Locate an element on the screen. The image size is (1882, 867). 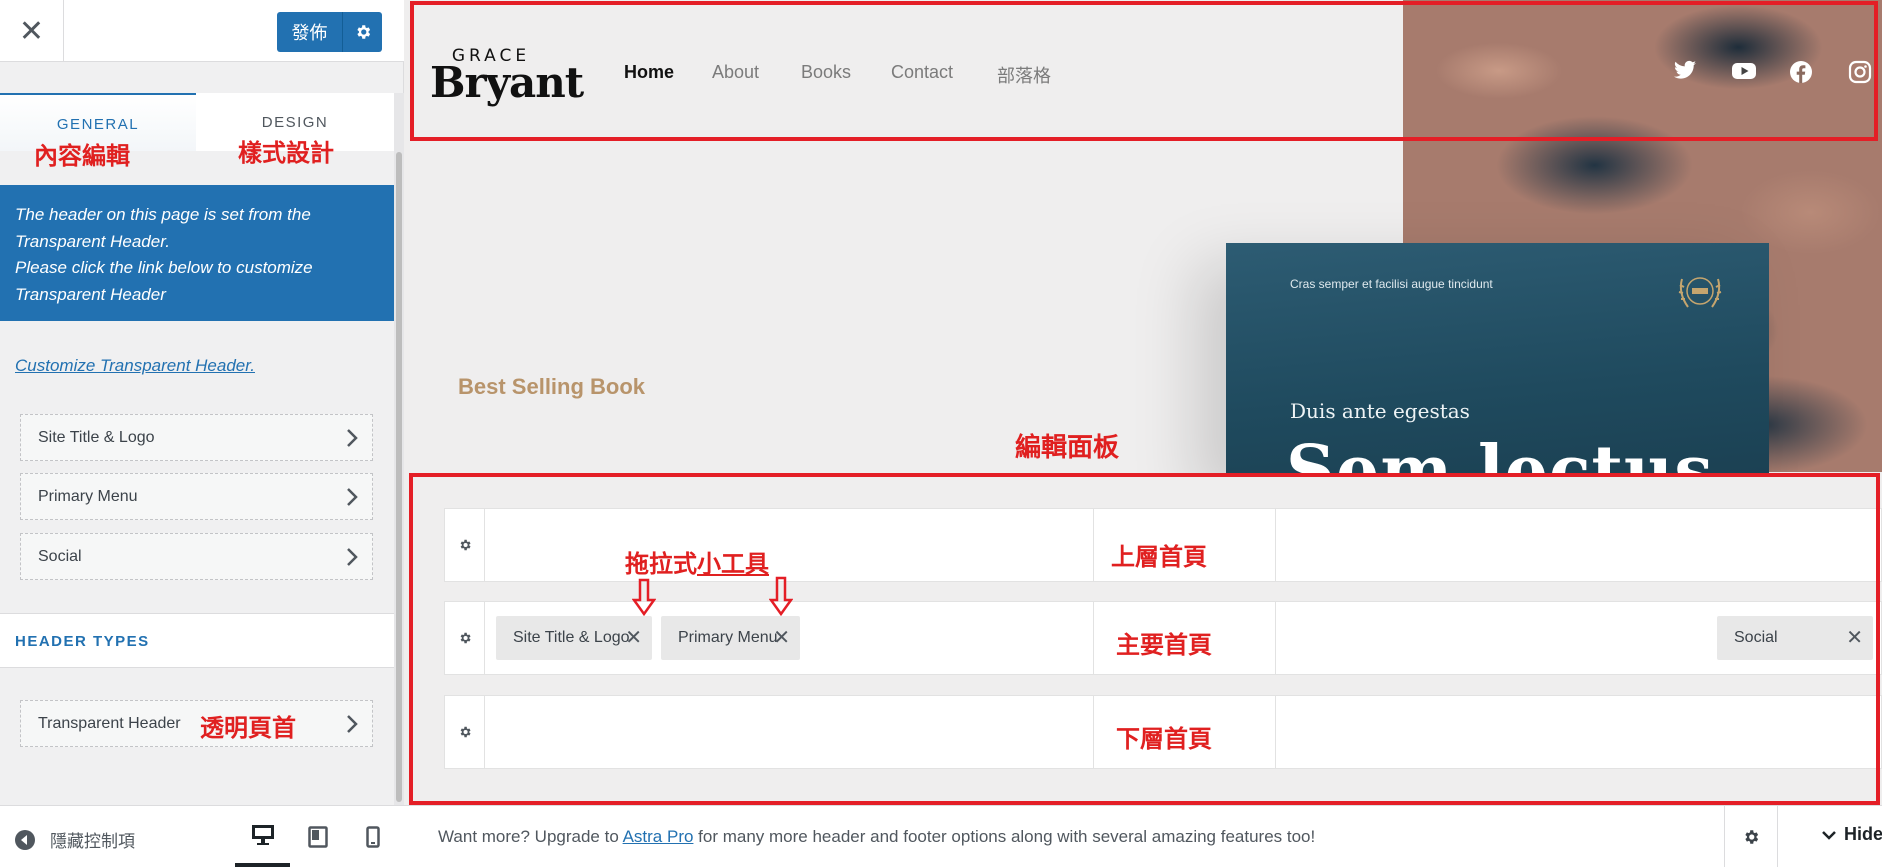
customize-transparent-header-link: Customize Transparent Header. is located at coordinates (135, 366).